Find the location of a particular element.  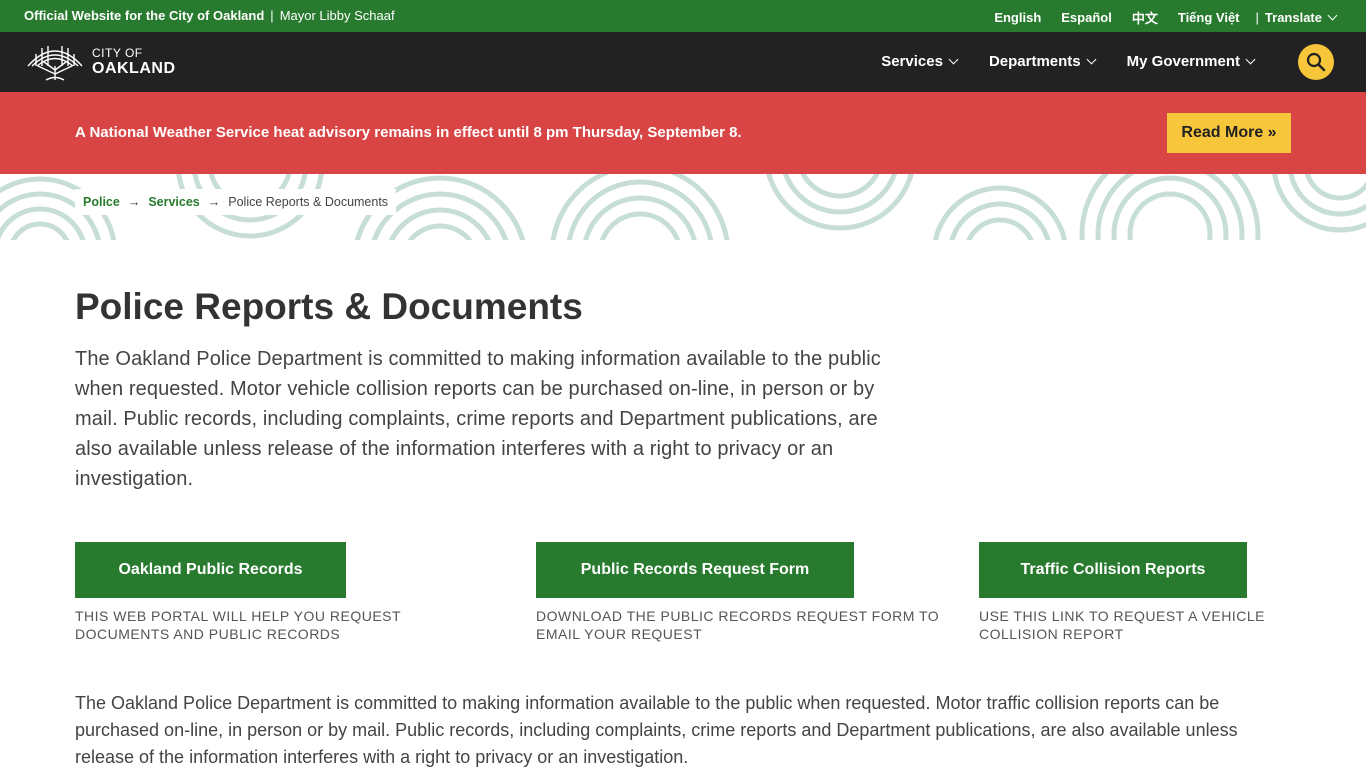

translate-label: Translate is located at coordinates (1293, 17).